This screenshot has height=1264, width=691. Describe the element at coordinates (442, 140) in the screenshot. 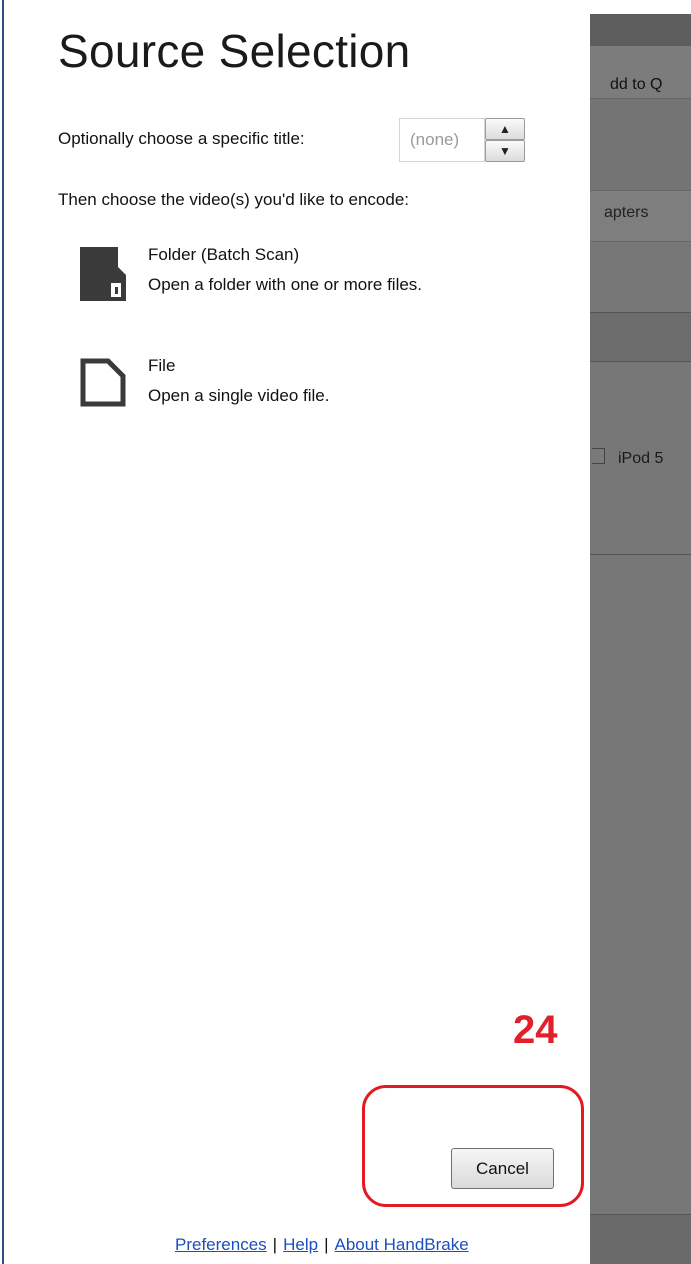

I see `title-spinner-value: (none)` at that location.